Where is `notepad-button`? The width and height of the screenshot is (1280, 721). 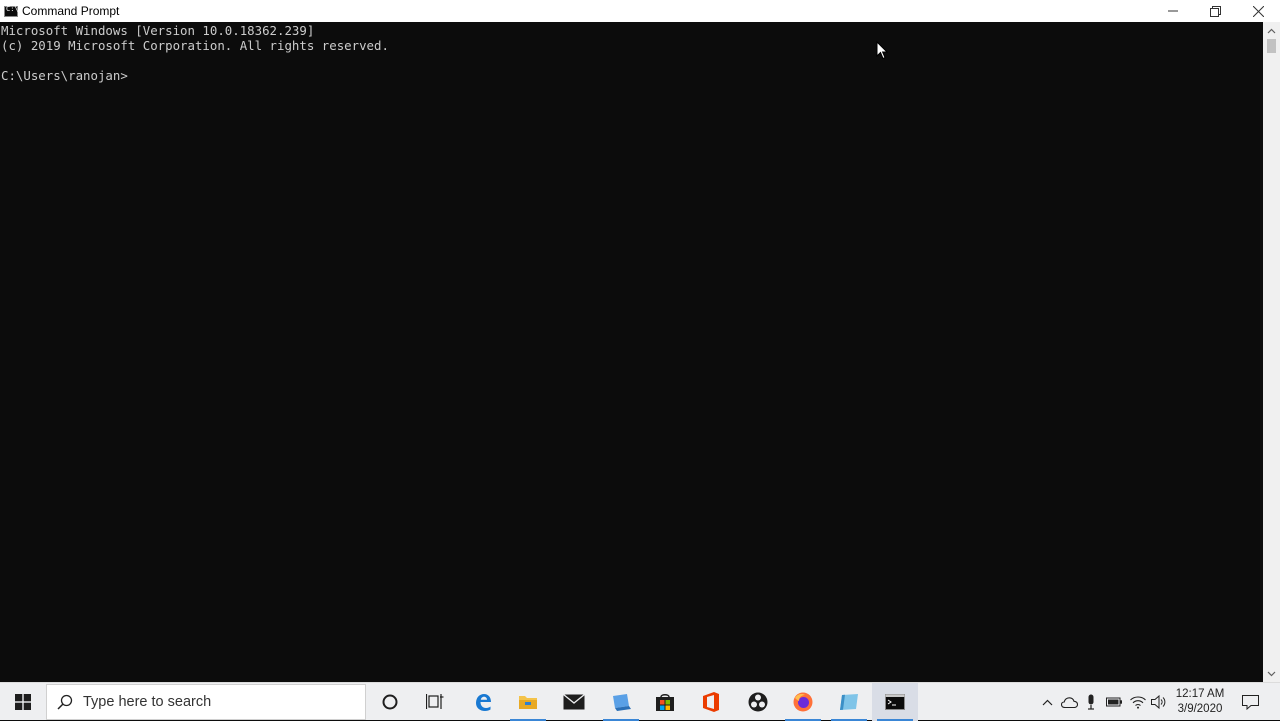 notepad-button is located at coordinates (849, 702).